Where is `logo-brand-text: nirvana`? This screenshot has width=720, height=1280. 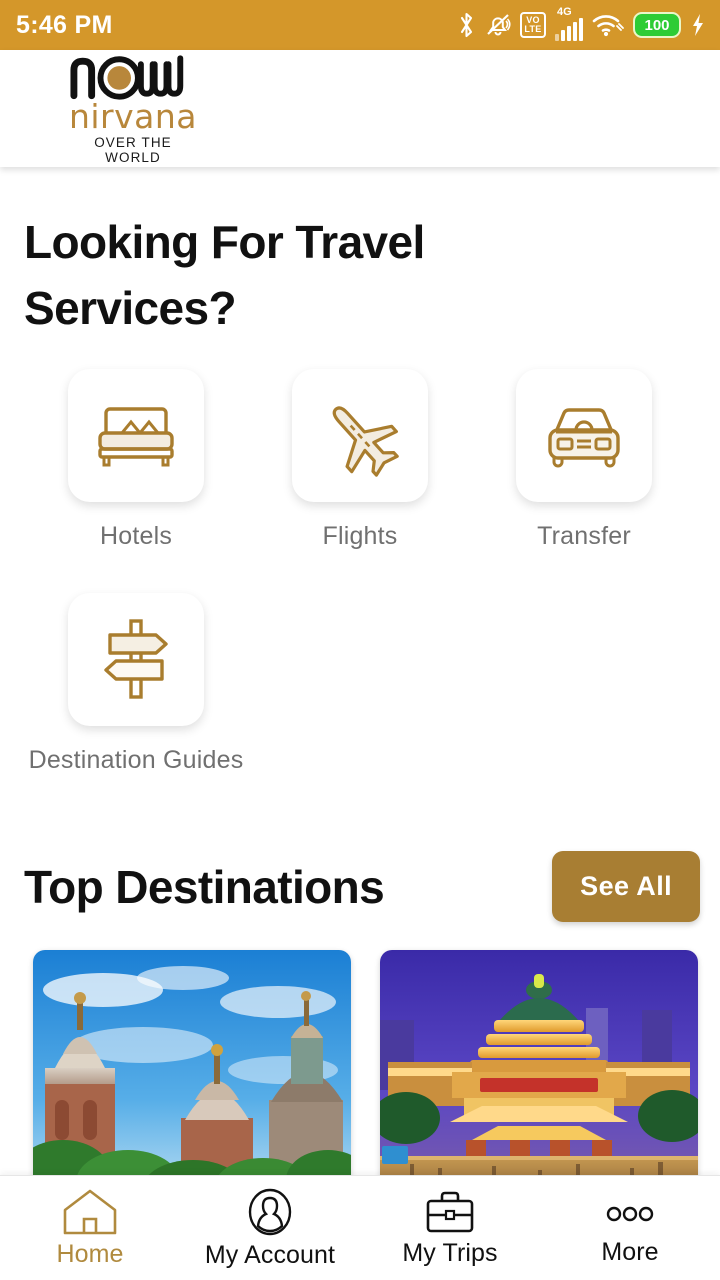 logo-brand-text: nirvana is located at coordinates (133, 116).